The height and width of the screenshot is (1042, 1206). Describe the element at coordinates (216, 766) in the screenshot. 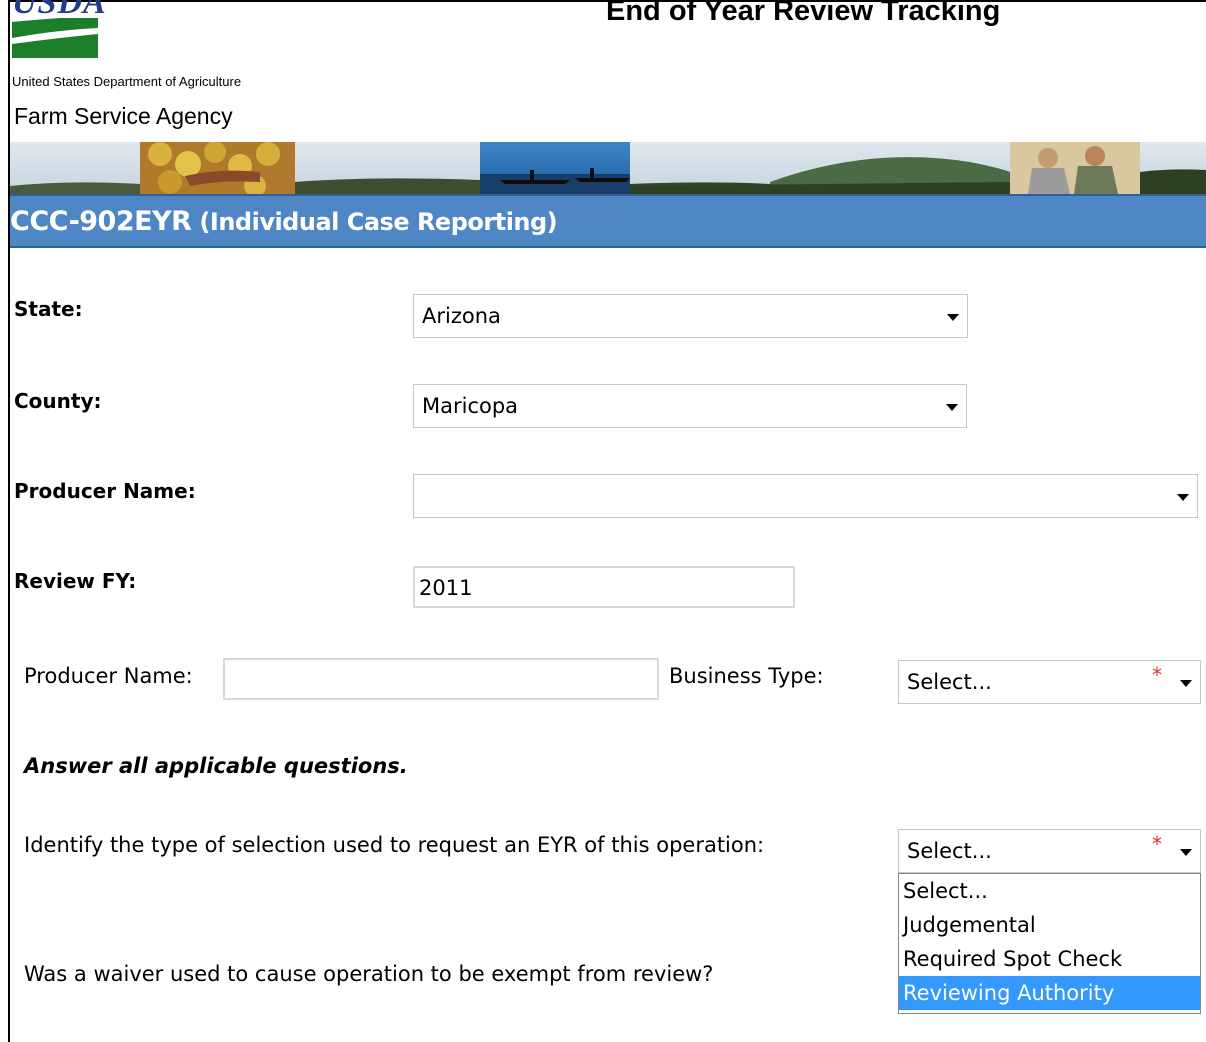

I see `instruction-text: Answer all applicable questions.` at that location.